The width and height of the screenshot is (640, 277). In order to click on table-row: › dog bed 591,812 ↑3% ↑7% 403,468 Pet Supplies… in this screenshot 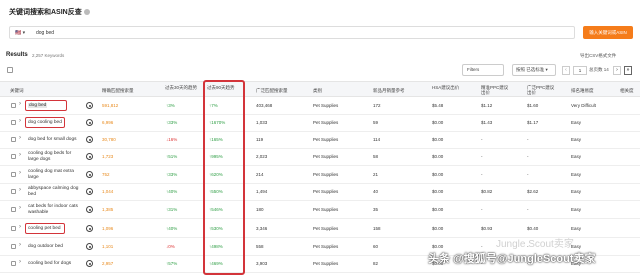, I will do `click(320, 106)`.